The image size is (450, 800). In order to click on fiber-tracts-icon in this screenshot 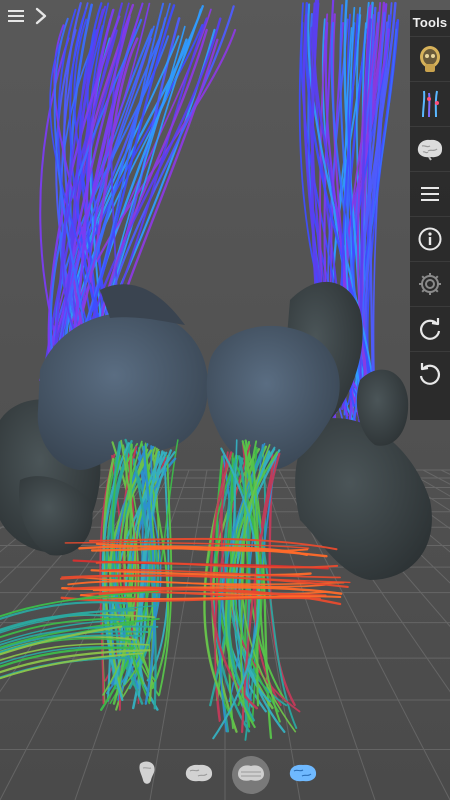, I will do `click(430, 104)`.